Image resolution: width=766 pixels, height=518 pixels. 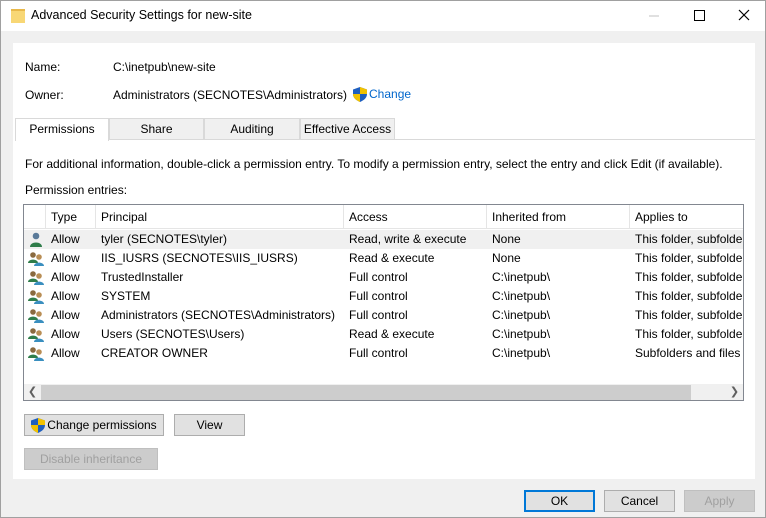 What do you see at coordinates (173, 334) in the screenshot?
I see `cell-principal: Users (SECNOTES\Users)` at bounding box center [173, 334].